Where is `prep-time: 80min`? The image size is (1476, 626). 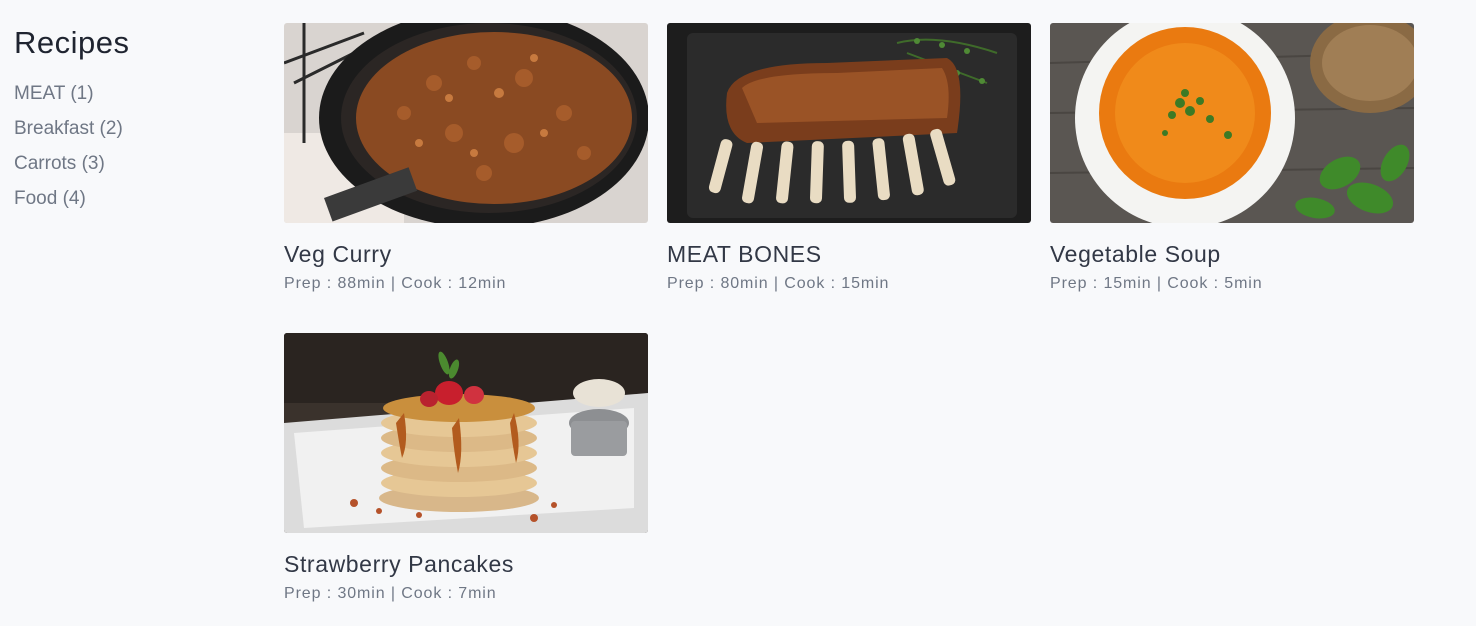
prep-time: 80min is located at coordinates (744, 283).